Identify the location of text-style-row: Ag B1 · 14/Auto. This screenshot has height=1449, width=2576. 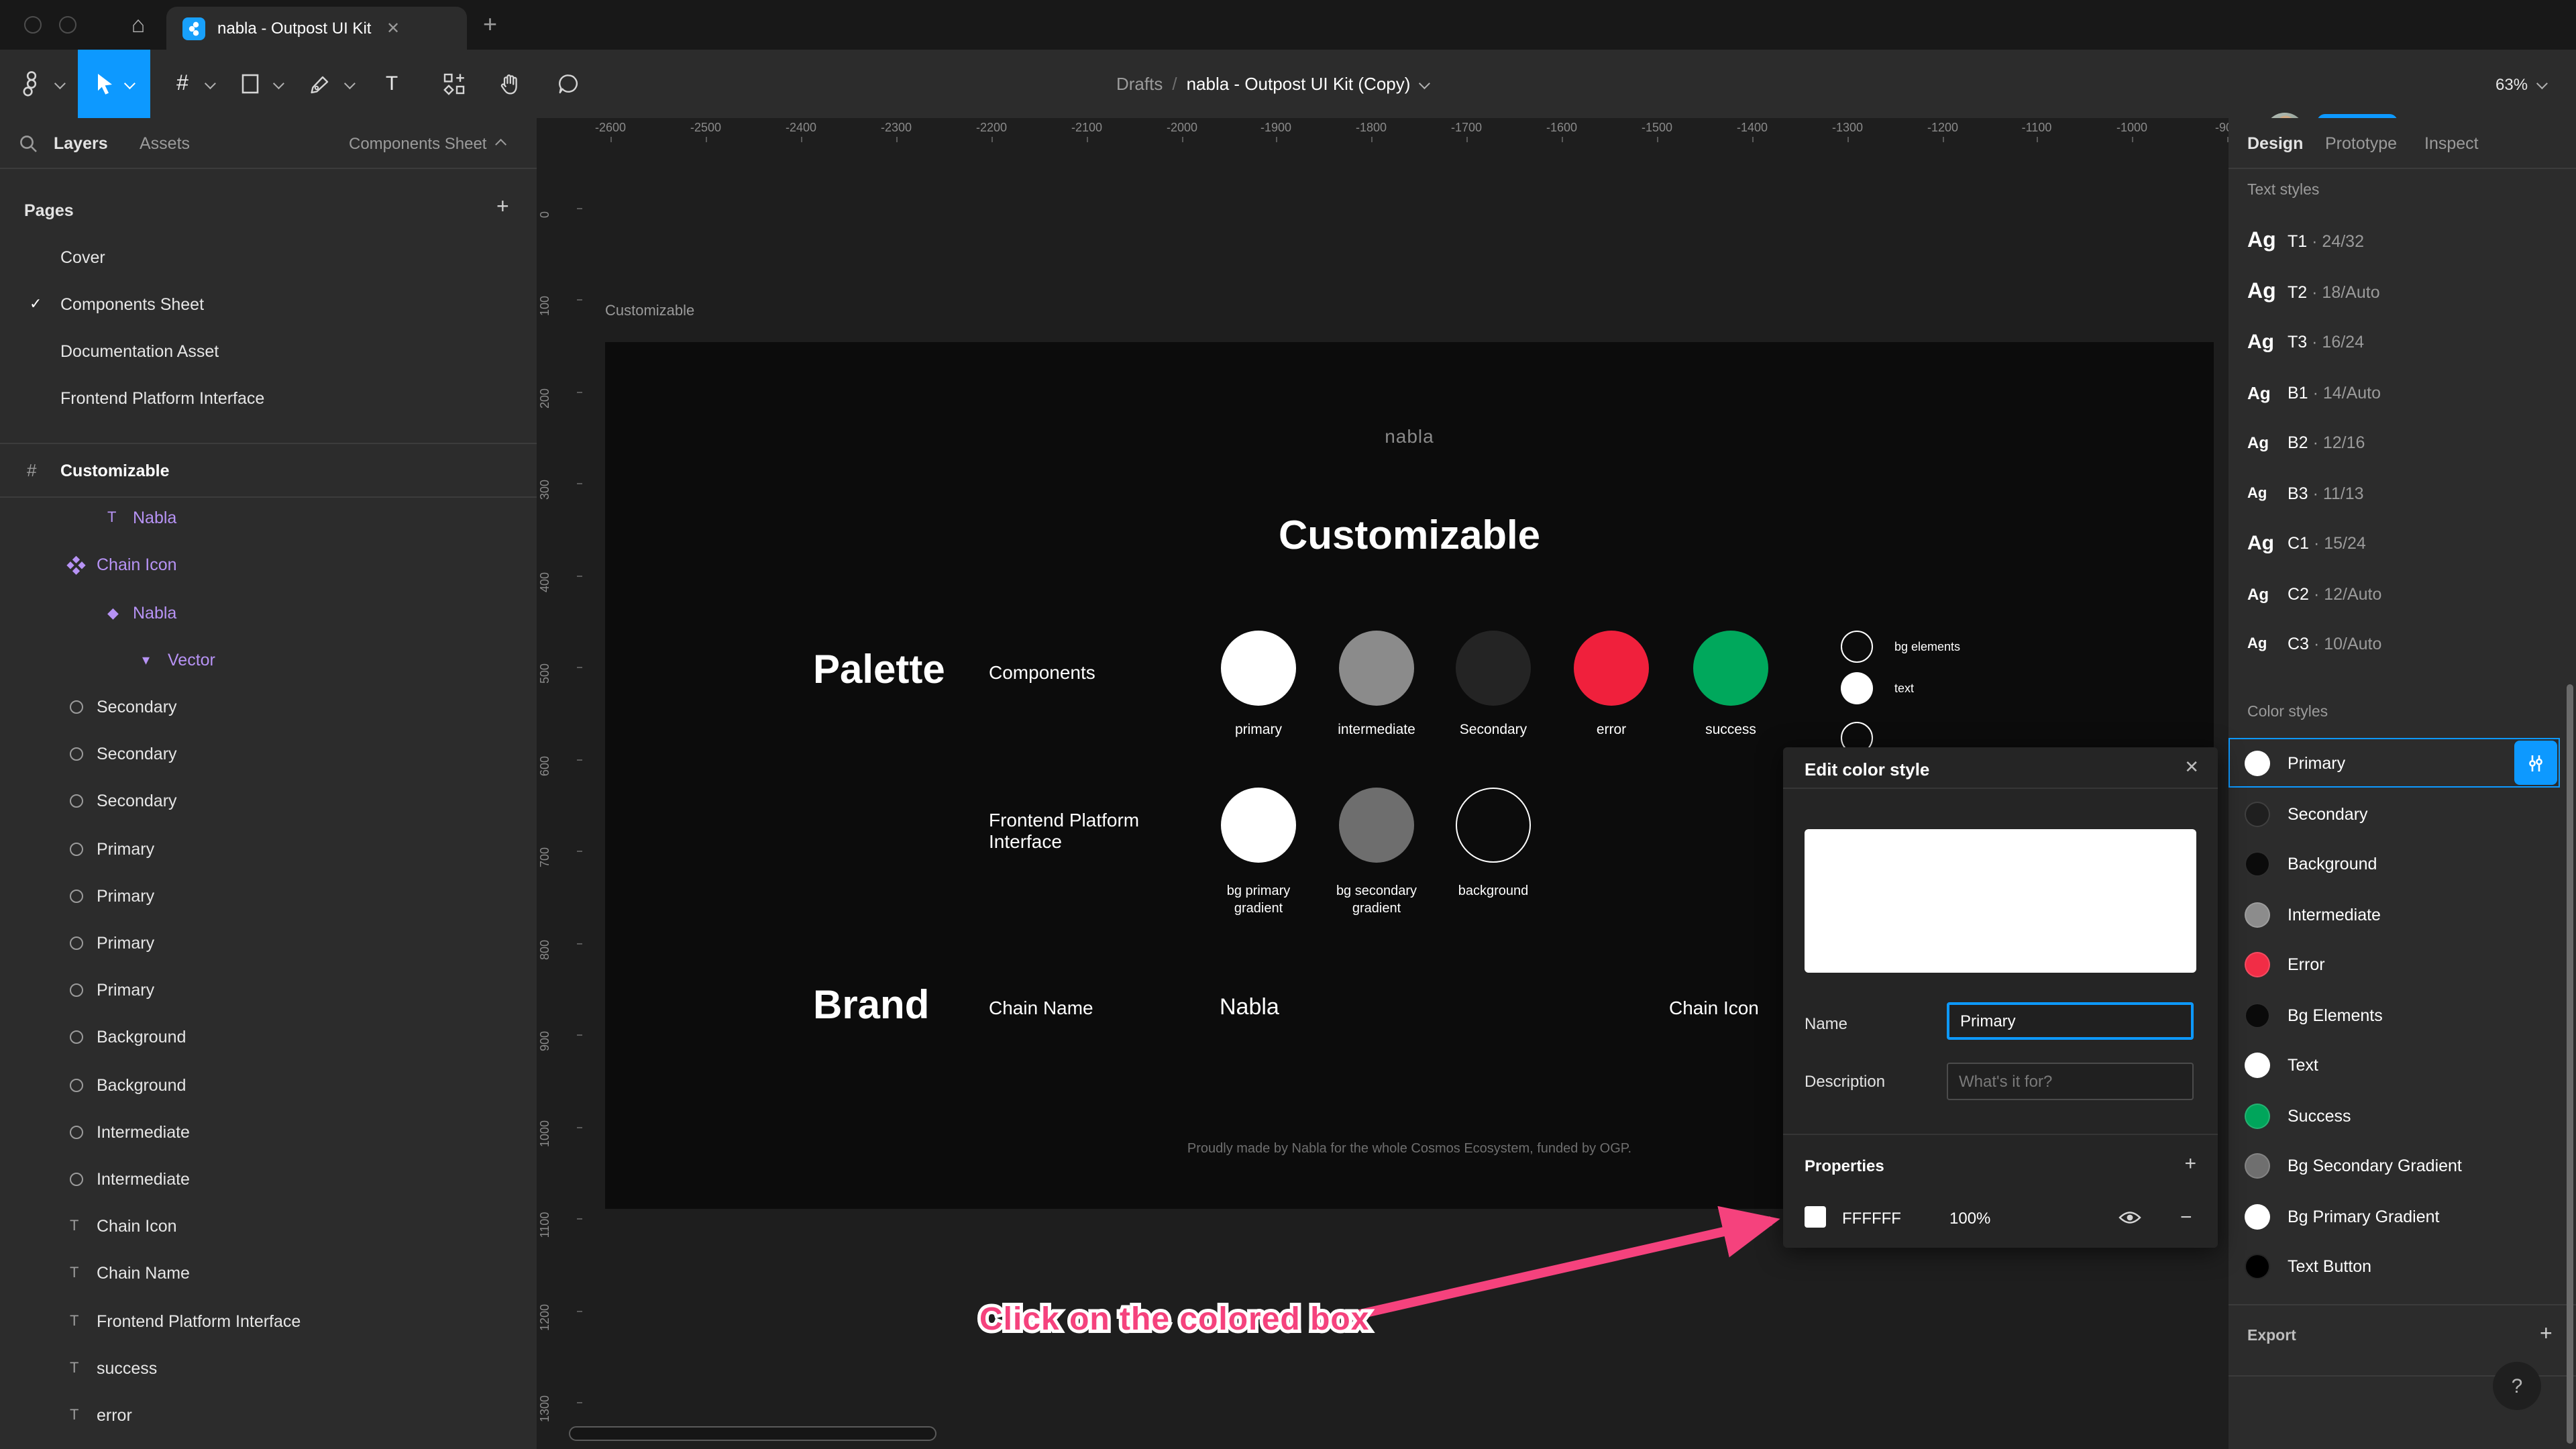
(2394, 392).